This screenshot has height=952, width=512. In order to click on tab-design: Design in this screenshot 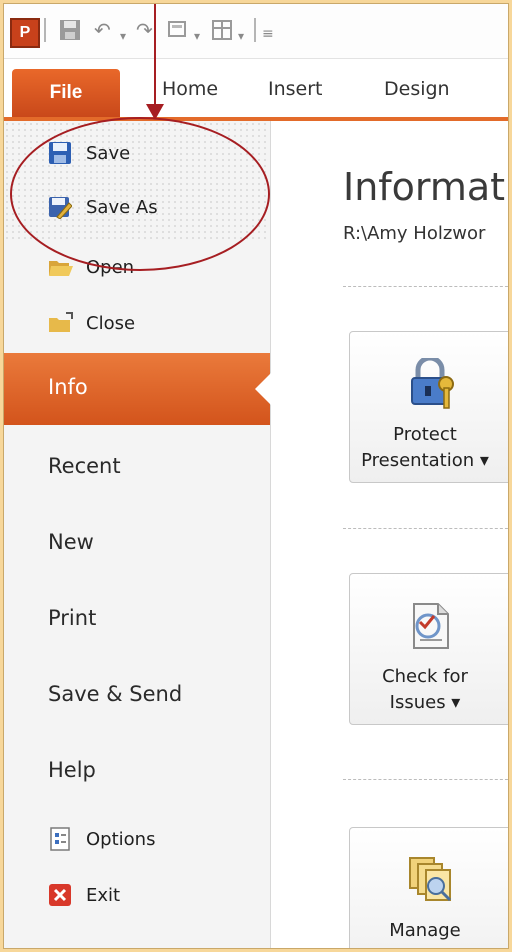, I will do `click(417, 89)`.